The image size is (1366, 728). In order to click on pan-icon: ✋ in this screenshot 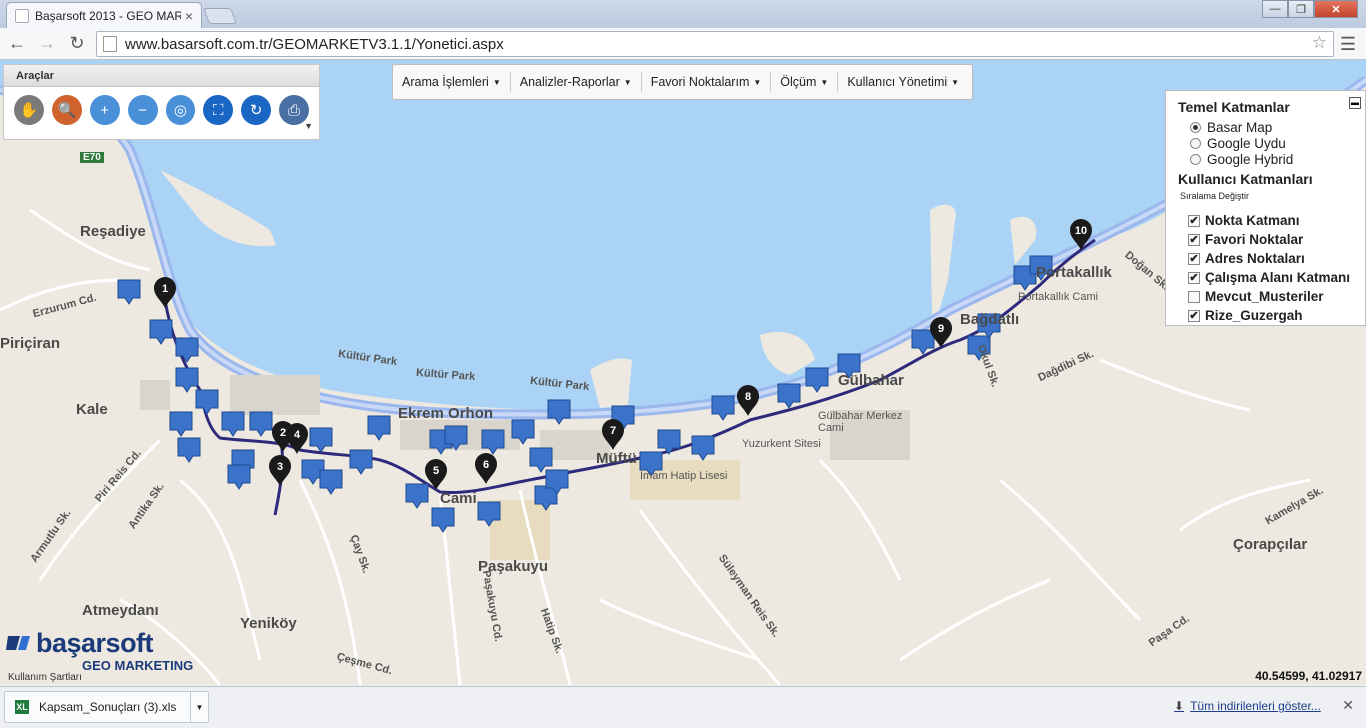, I will do `click(29, 110)`.